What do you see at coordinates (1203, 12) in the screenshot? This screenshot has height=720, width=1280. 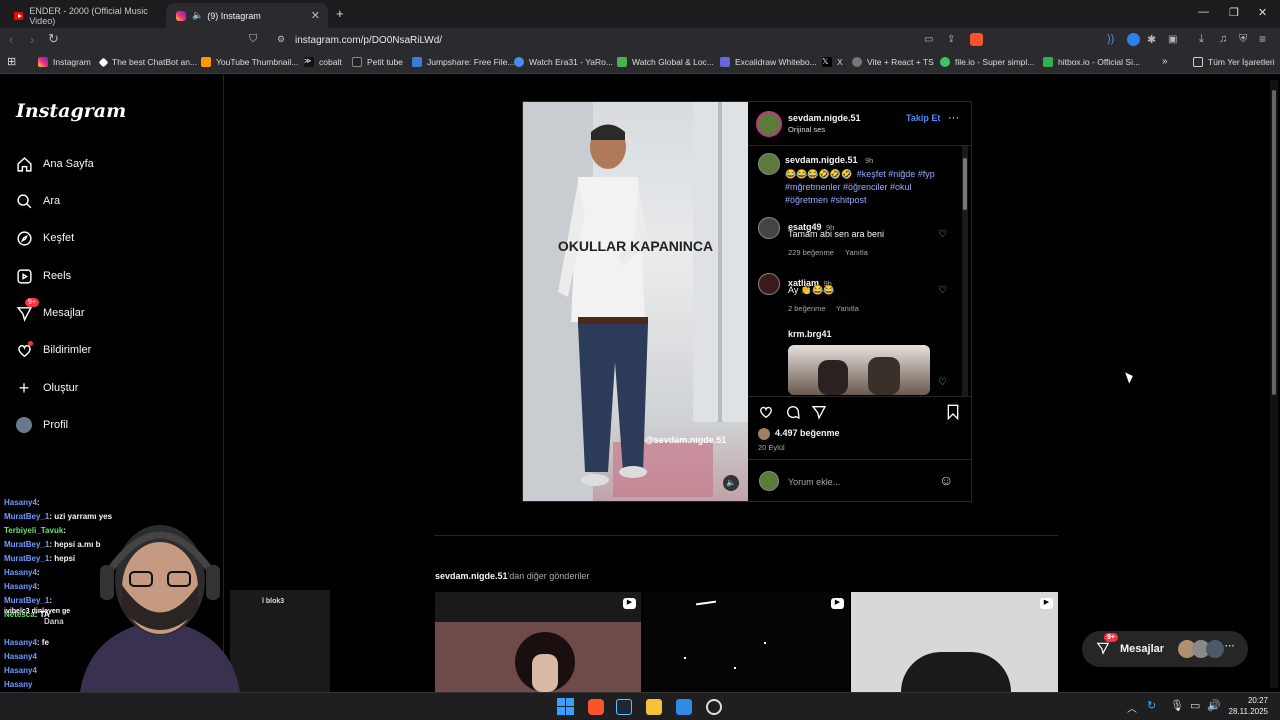 I see `minimize-icon: —` at bounding box center [1203, 12].